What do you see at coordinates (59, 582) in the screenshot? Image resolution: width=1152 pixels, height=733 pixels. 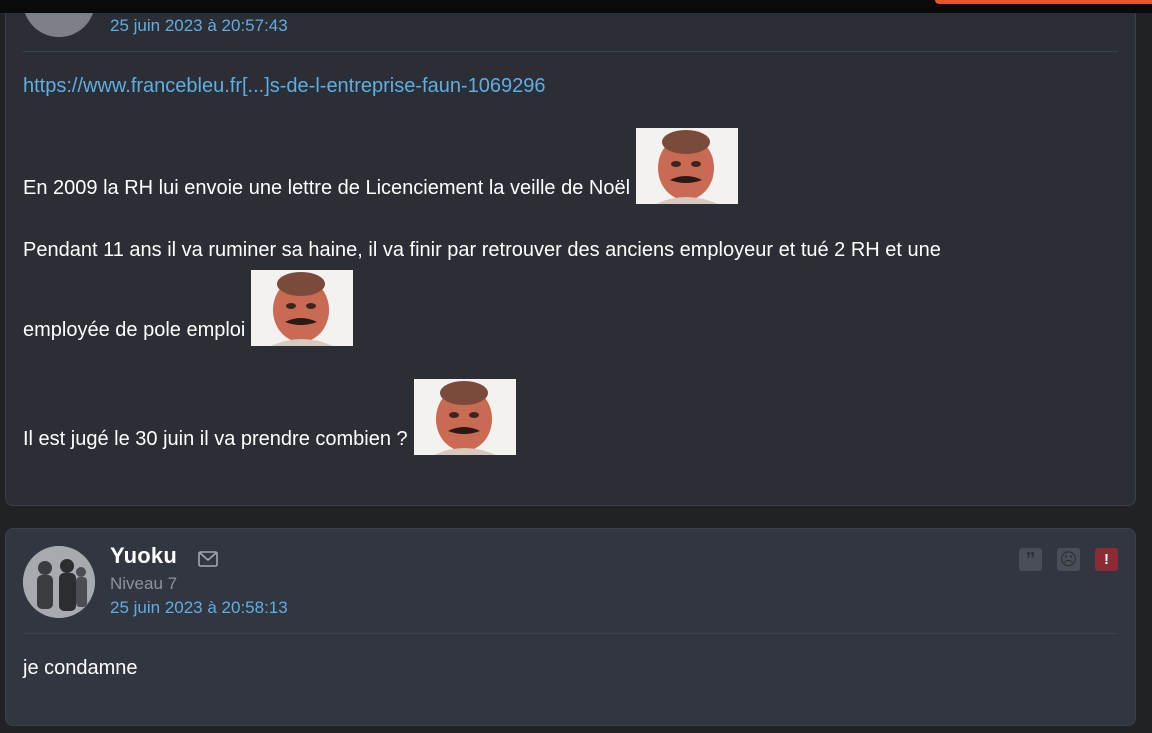 I see `avatar` at bounding box center [59, 582].